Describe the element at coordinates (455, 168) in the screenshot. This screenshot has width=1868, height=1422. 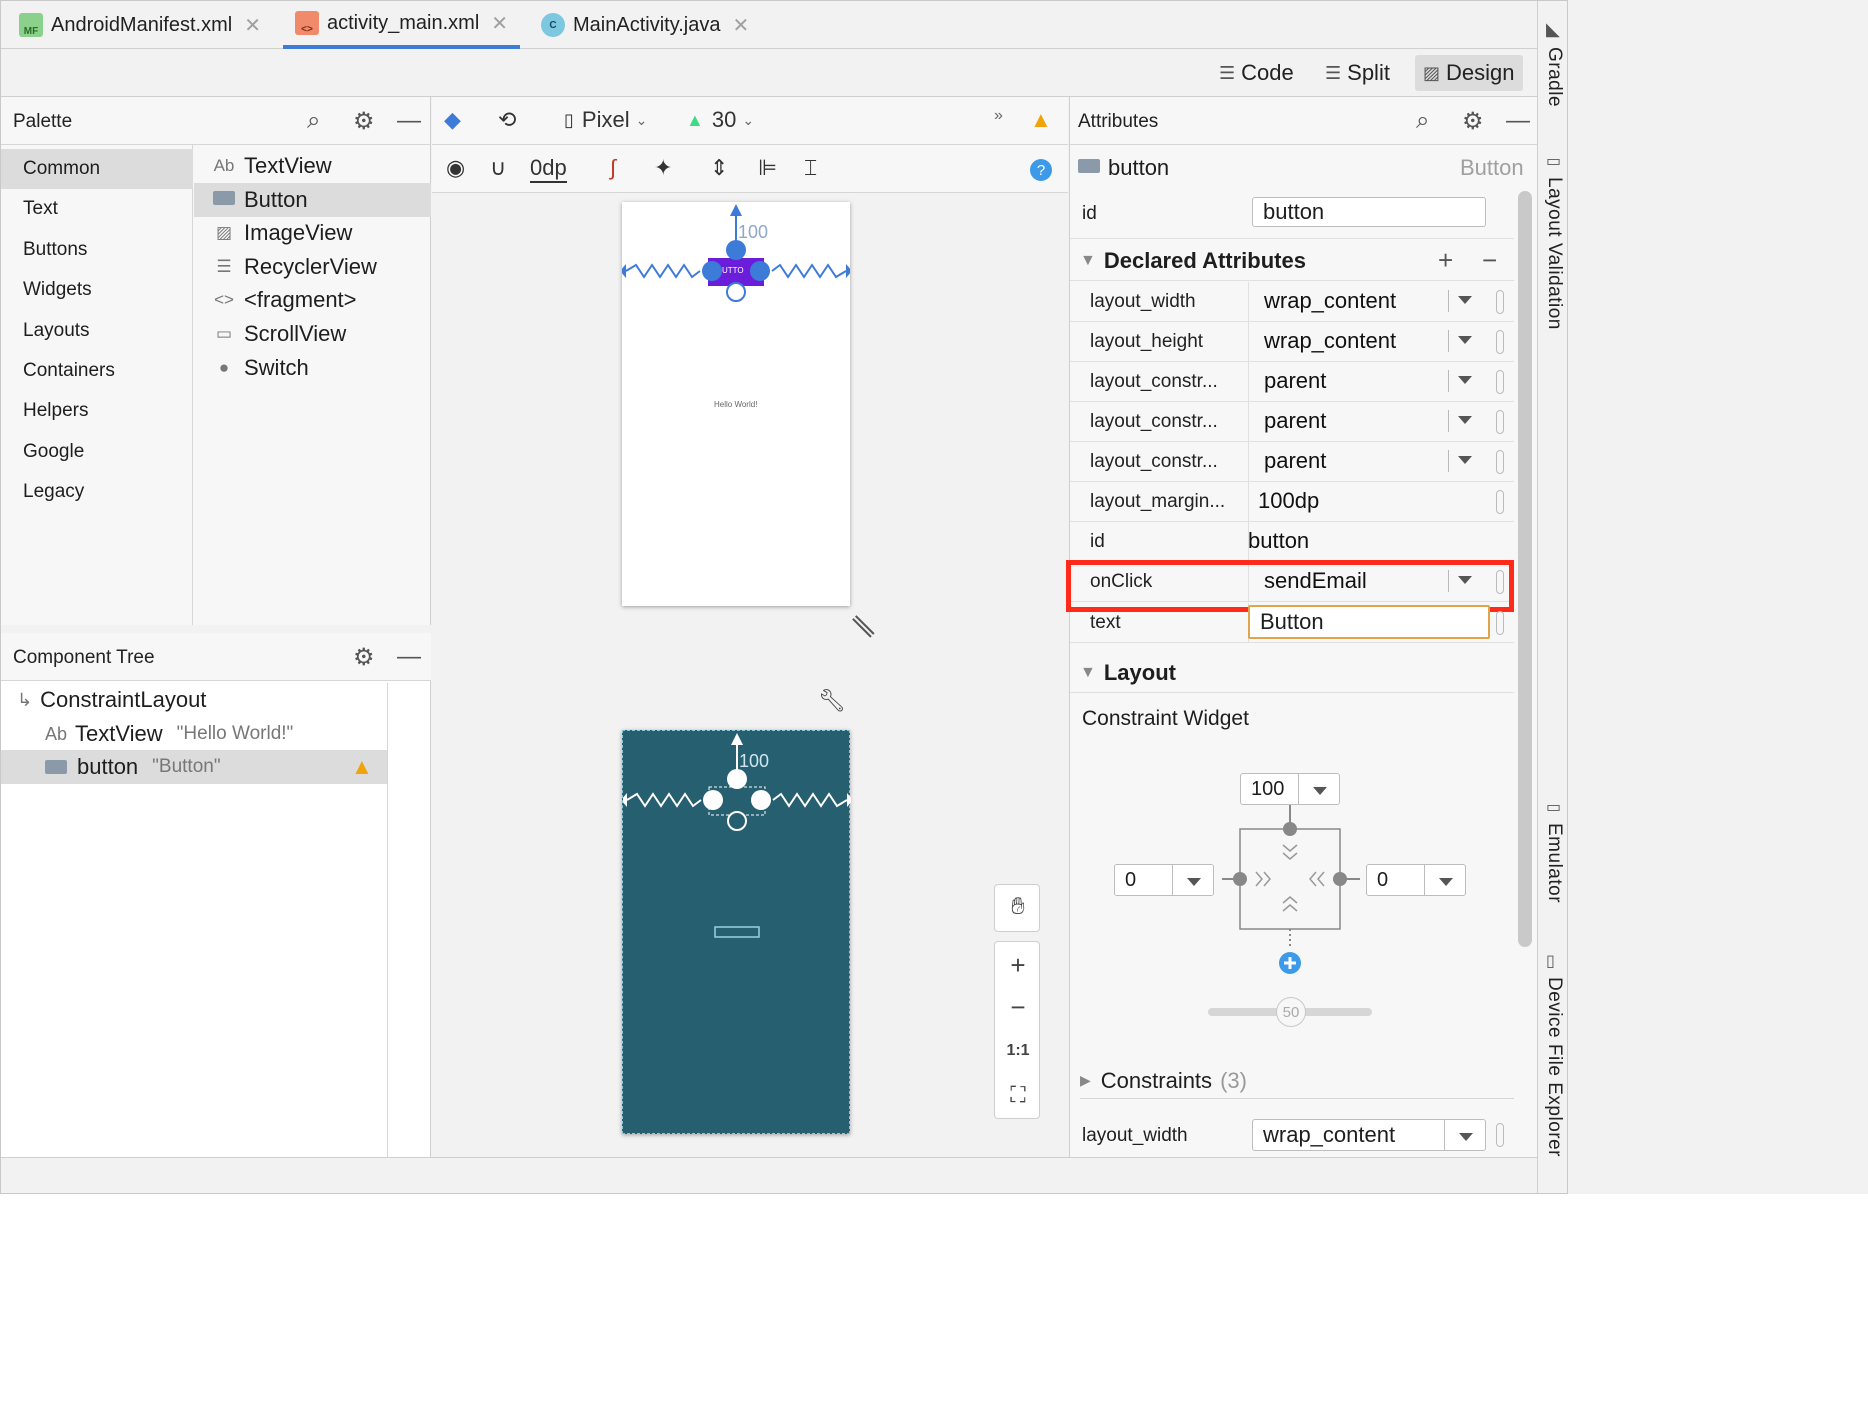
I see `eye-icon: ◉` at that location.